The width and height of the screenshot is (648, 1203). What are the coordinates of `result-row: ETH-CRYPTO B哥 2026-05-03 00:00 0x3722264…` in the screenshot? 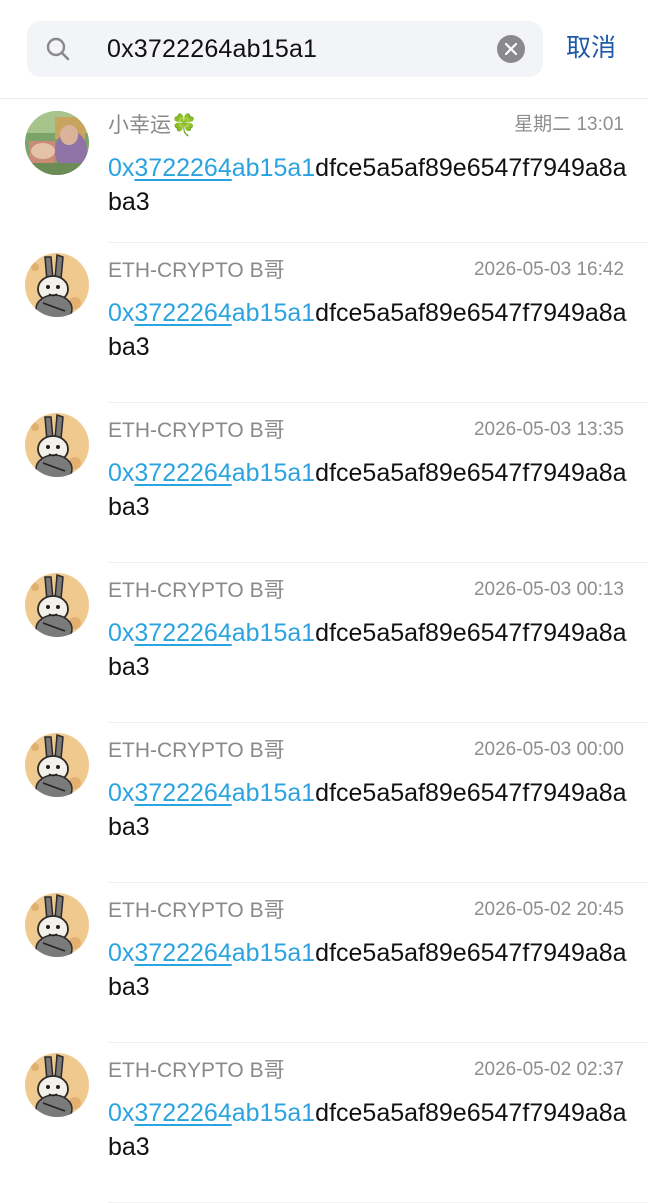 It's located at (324, 803).